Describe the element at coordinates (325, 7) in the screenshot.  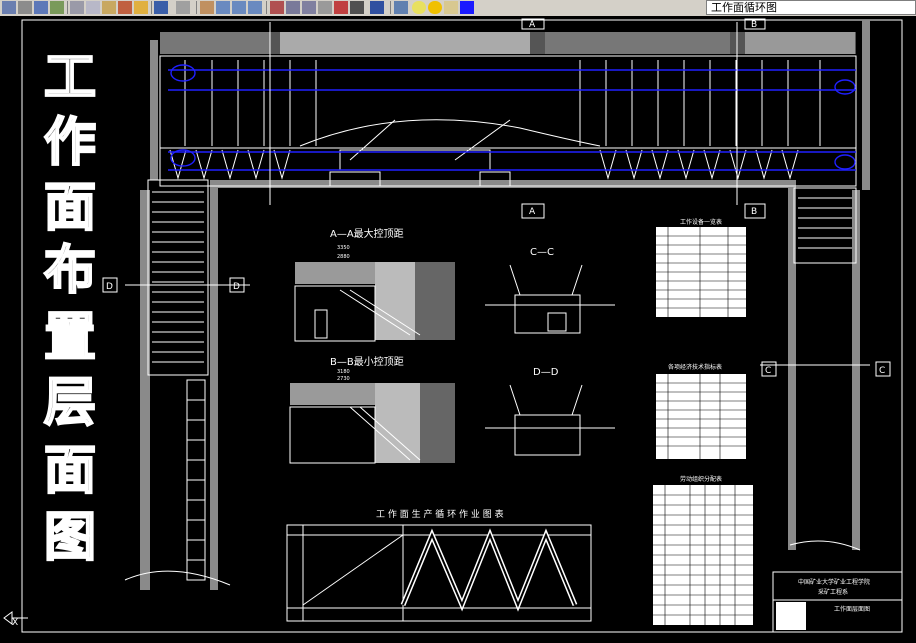
I see `sheetset-icon` at that location.